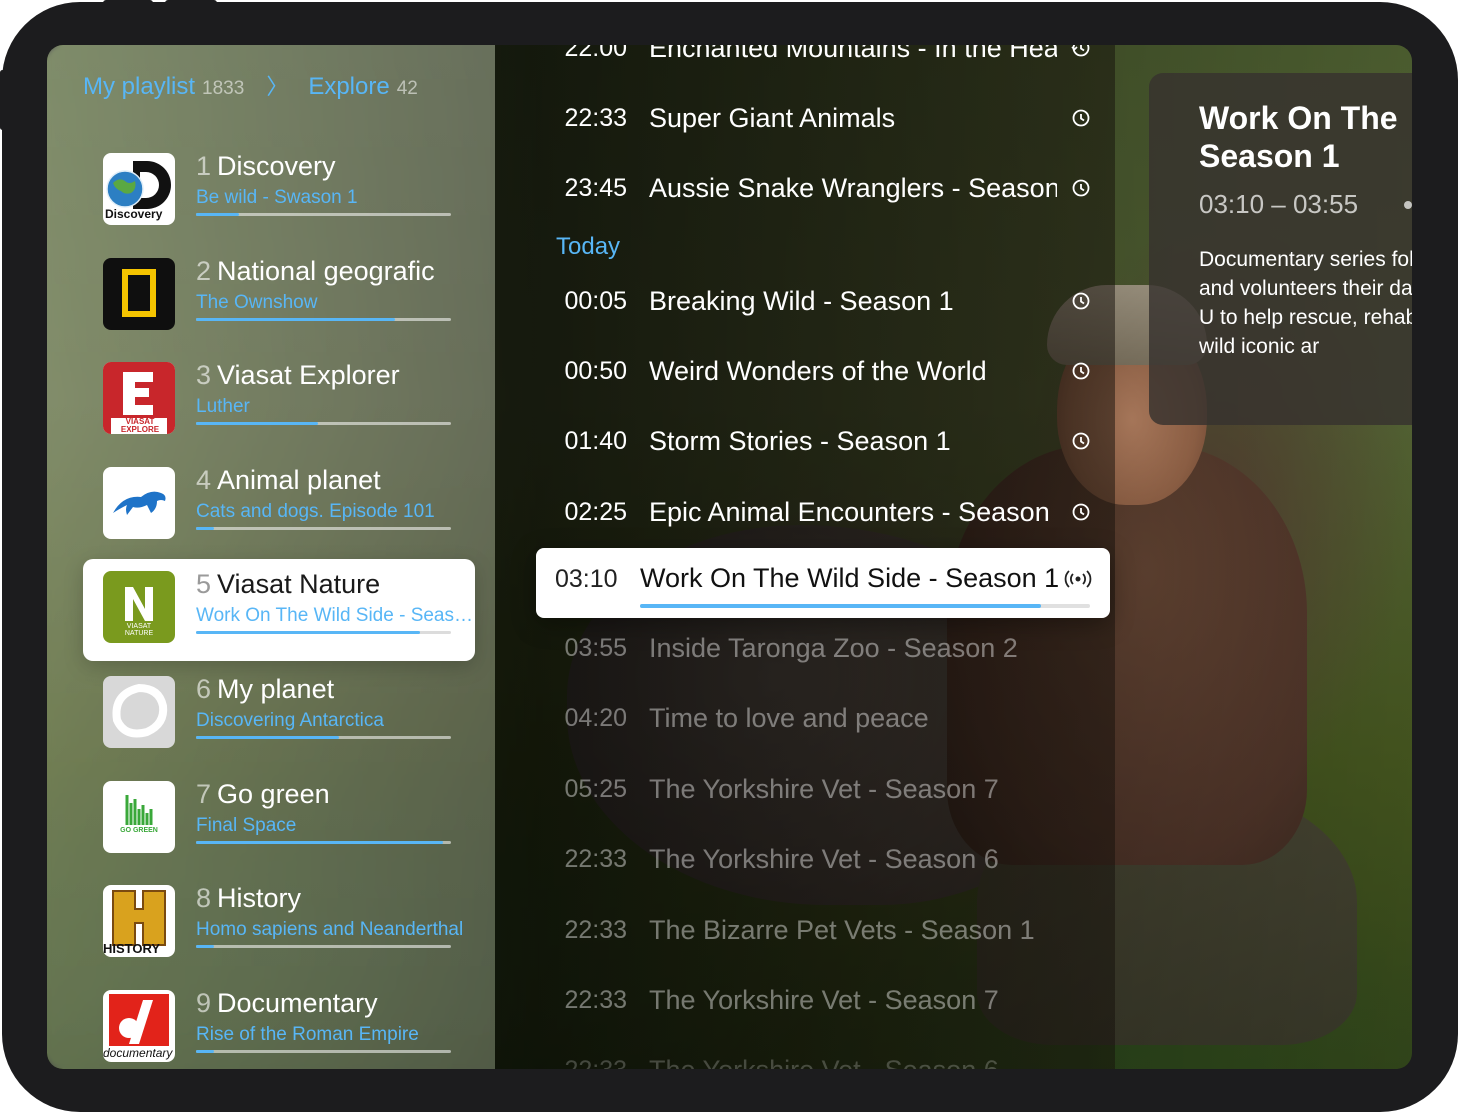  What do you see at coordinates (853, 187) in the screenshot?
I see `program-title: Aussie Snake Wranglers - Season` at bounding box center [853, 187].